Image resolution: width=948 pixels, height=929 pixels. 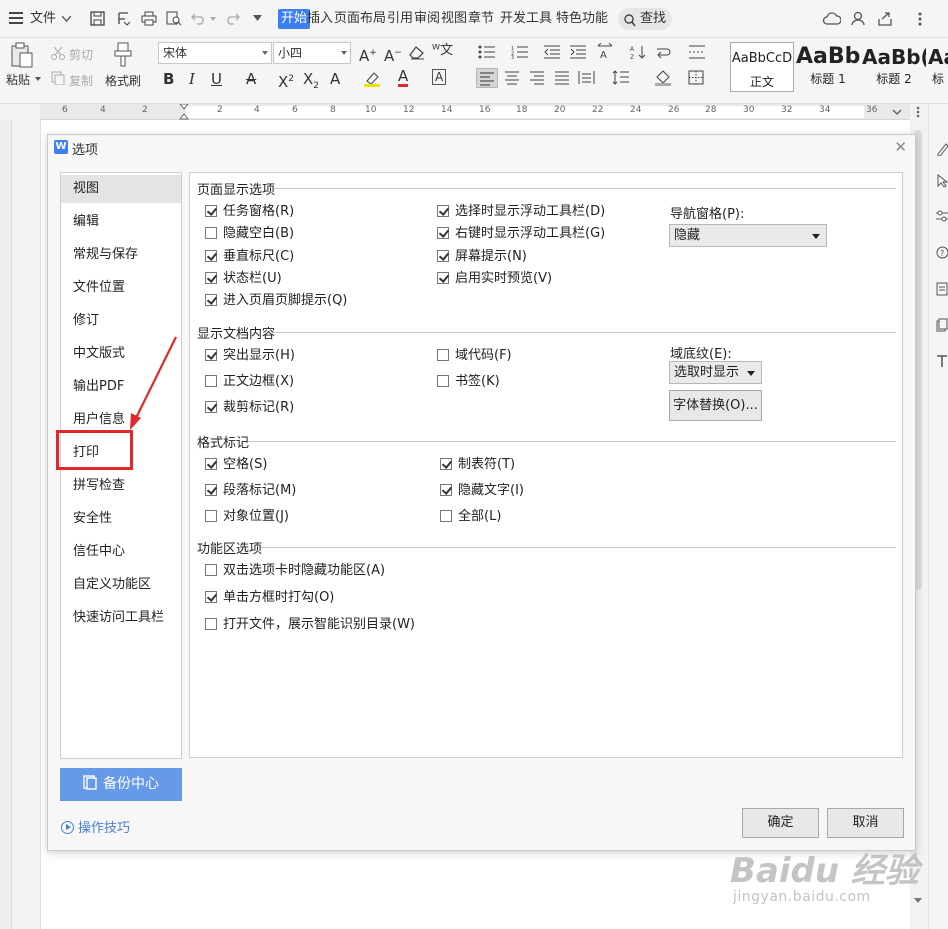 I want to click on checkbox-status-bar: 状态栏(U), so click(x=243, y=279).